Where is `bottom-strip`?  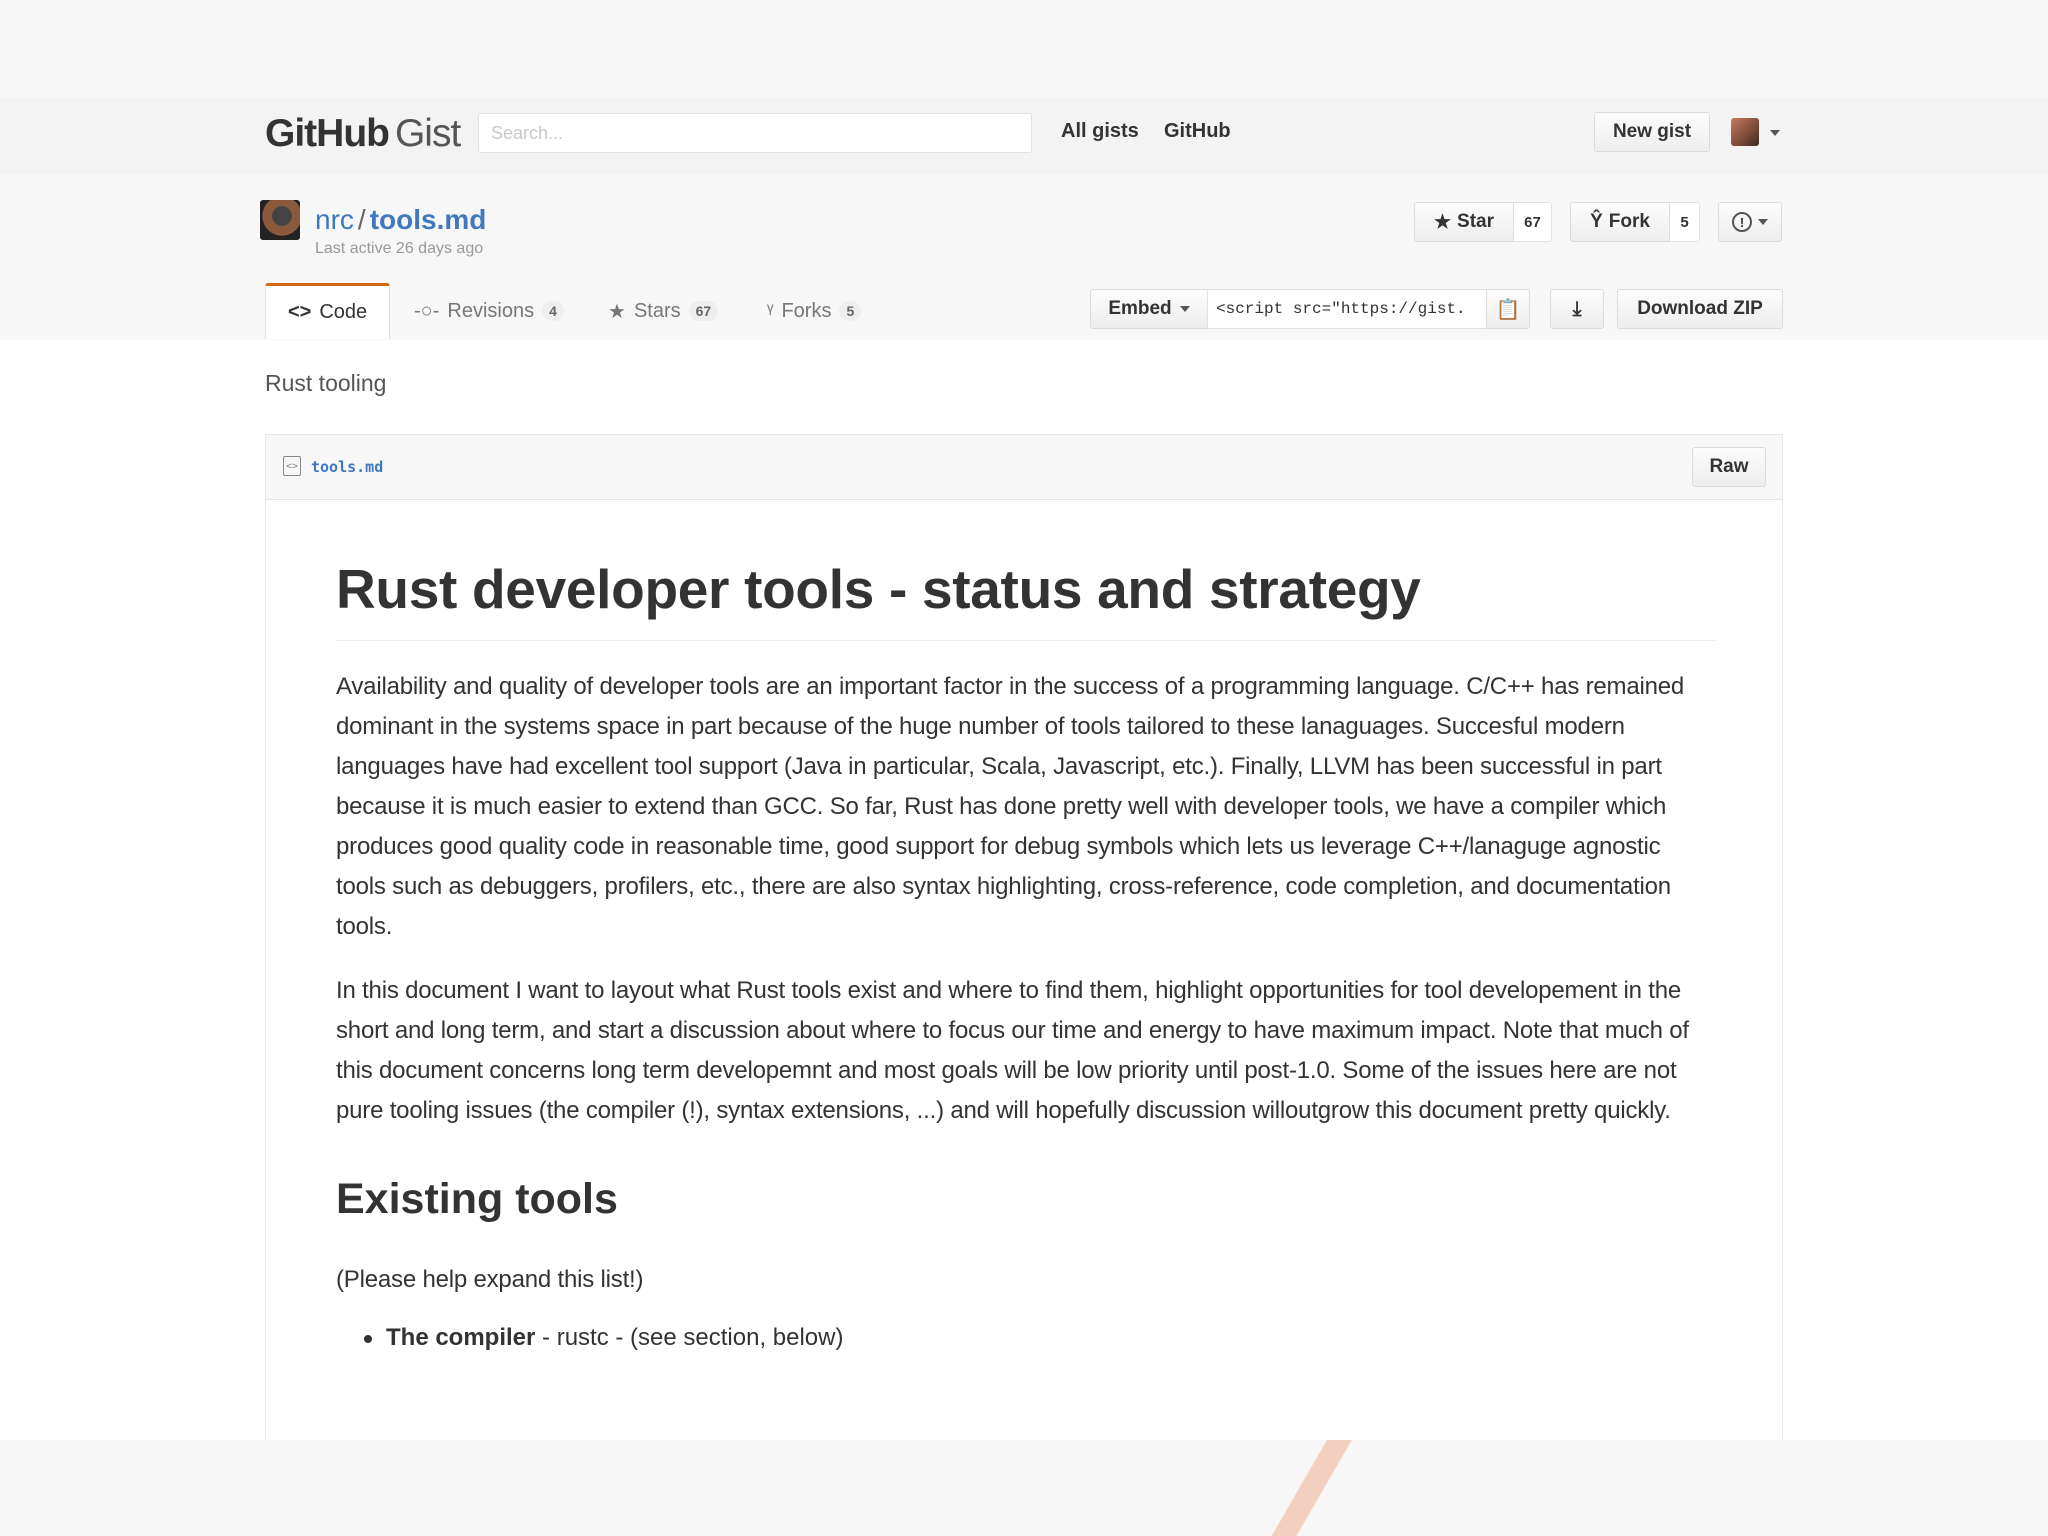 bottom-strip is located at coordinates (1024, 1488).